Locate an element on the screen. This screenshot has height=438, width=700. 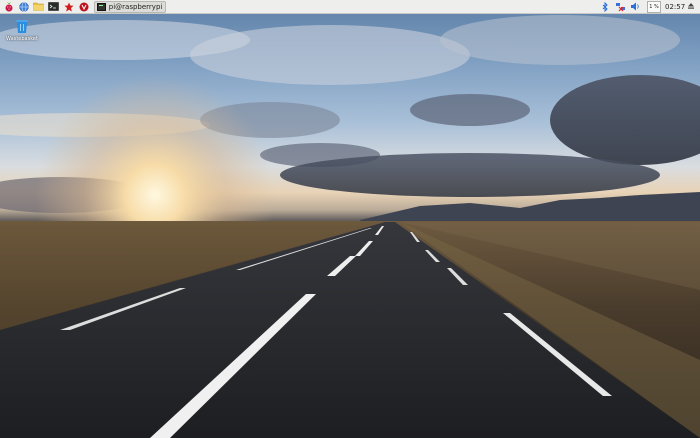
system-tray: 1 % 02:57 is located at coordinates (648, 7).